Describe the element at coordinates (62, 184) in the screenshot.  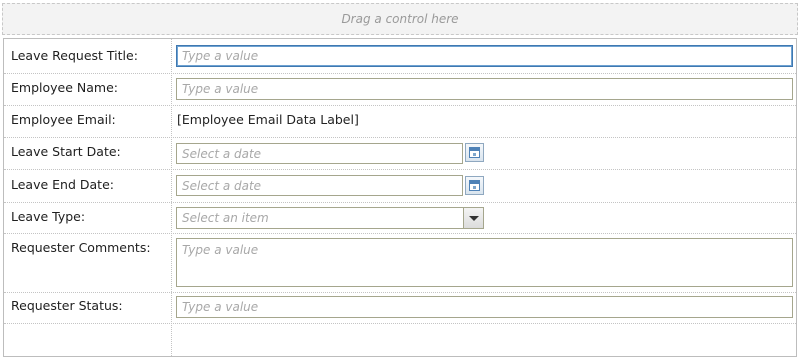
I see `leave-end-date-label: Leave End Date:` at that location.